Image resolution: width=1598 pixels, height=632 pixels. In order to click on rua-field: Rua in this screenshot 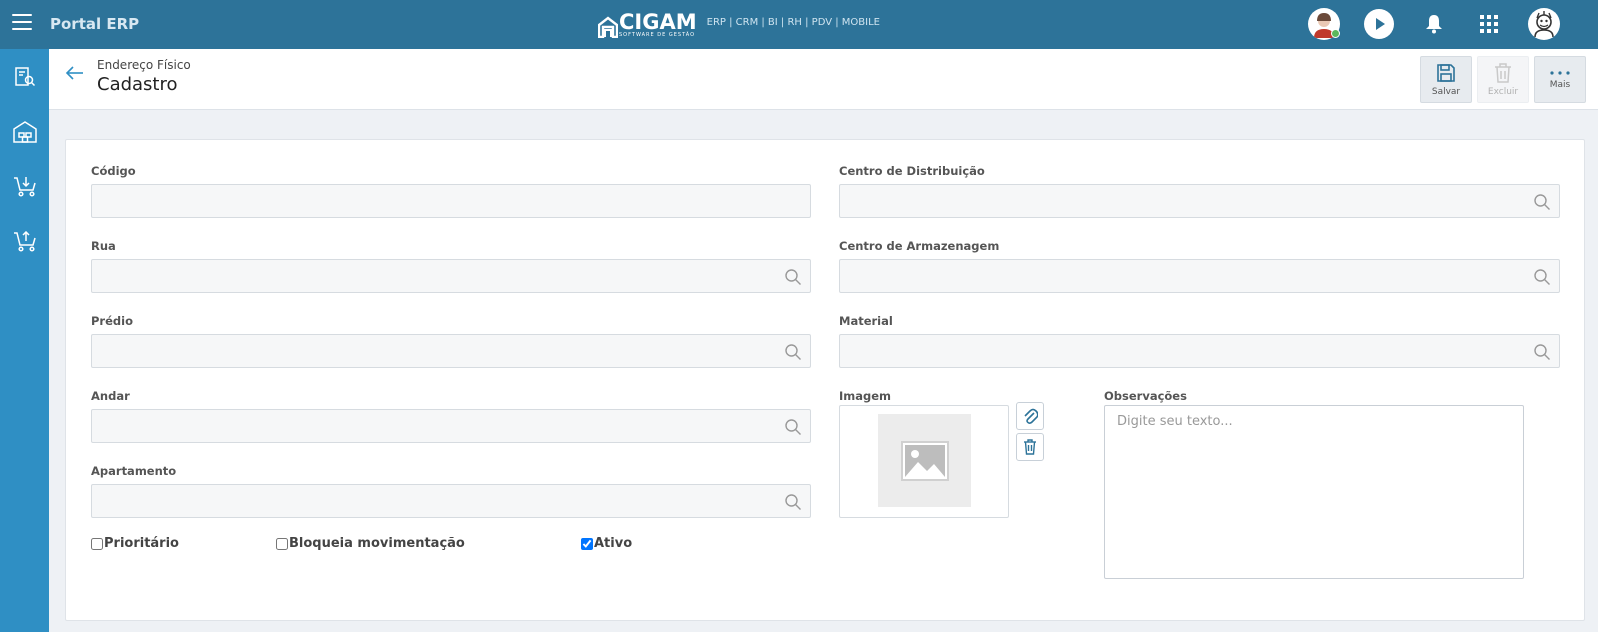, I will do `click(451, 266)`.